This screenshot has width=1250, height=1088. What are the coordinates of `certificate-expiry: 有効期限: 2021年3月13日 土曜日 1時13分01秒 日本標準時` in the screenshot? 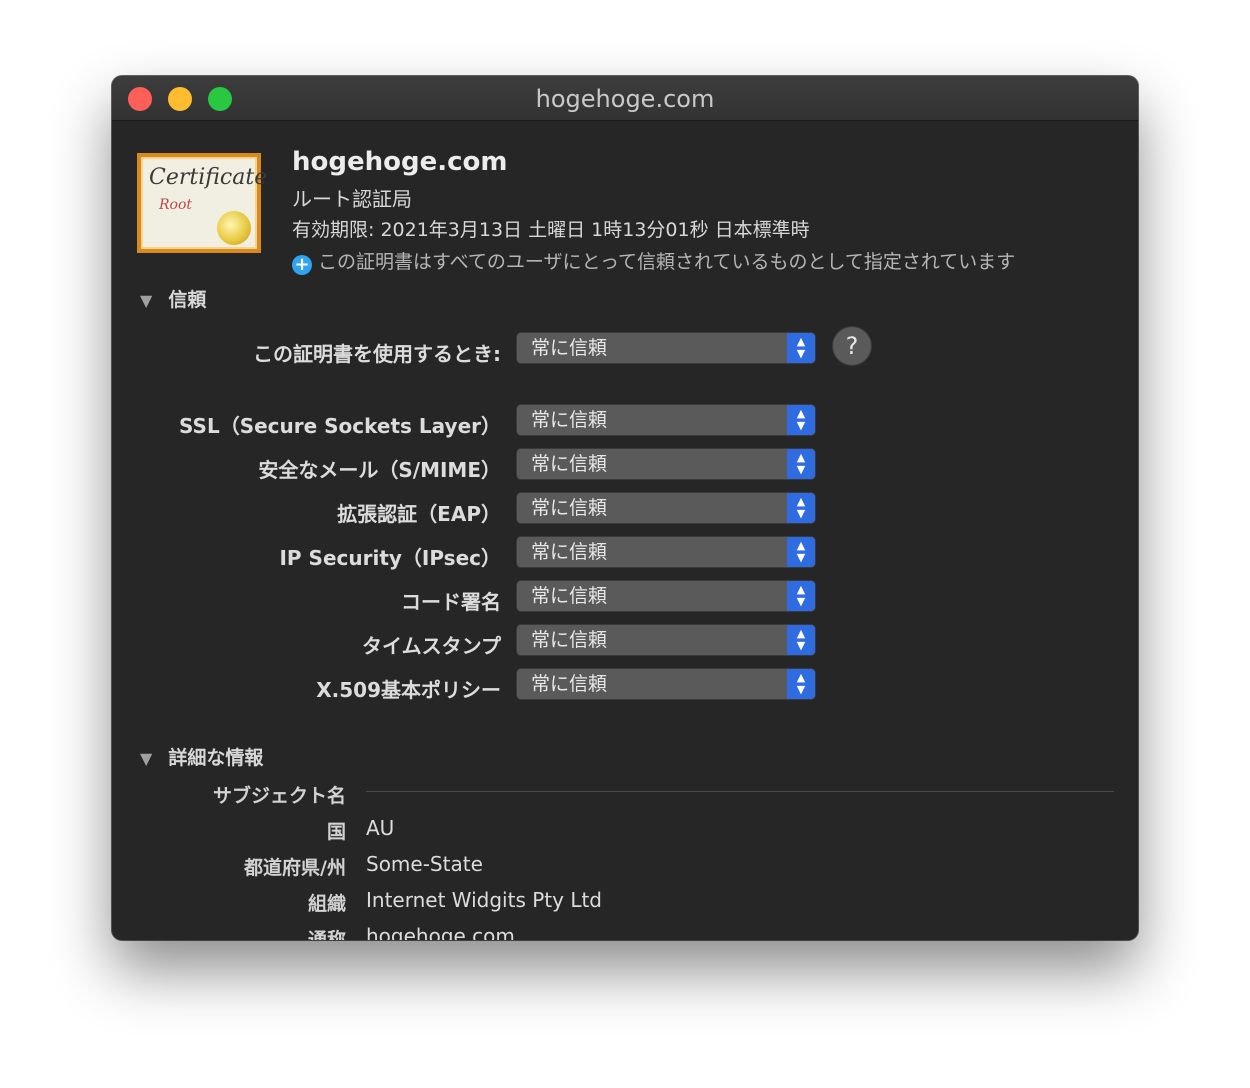 It's located at (551, 230).